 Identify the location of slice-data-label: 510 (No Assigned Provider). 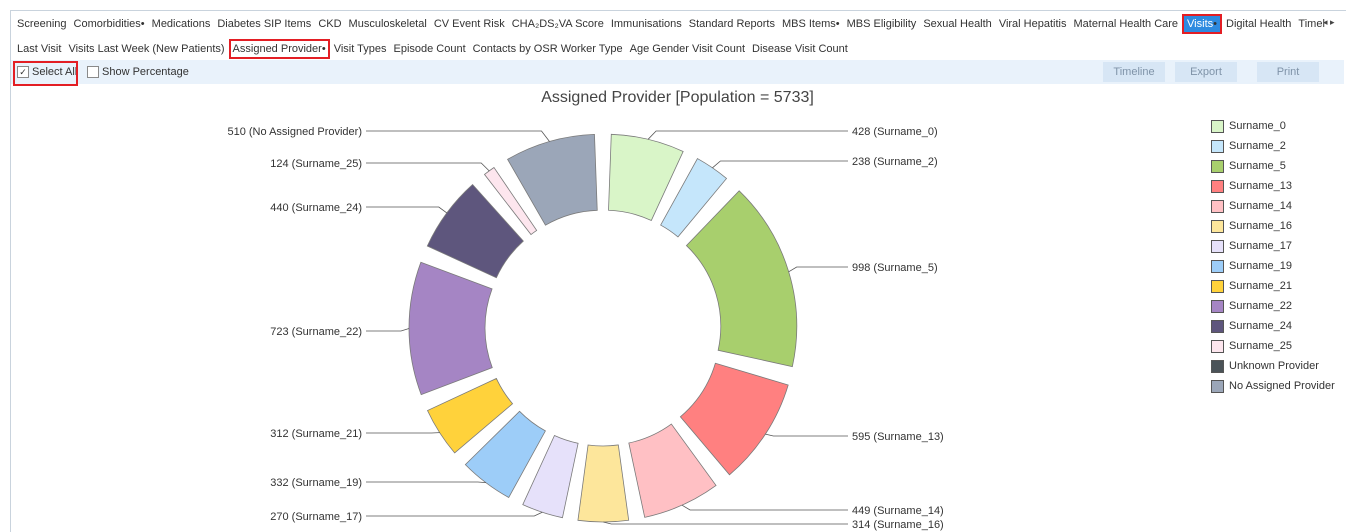
(294, 132).